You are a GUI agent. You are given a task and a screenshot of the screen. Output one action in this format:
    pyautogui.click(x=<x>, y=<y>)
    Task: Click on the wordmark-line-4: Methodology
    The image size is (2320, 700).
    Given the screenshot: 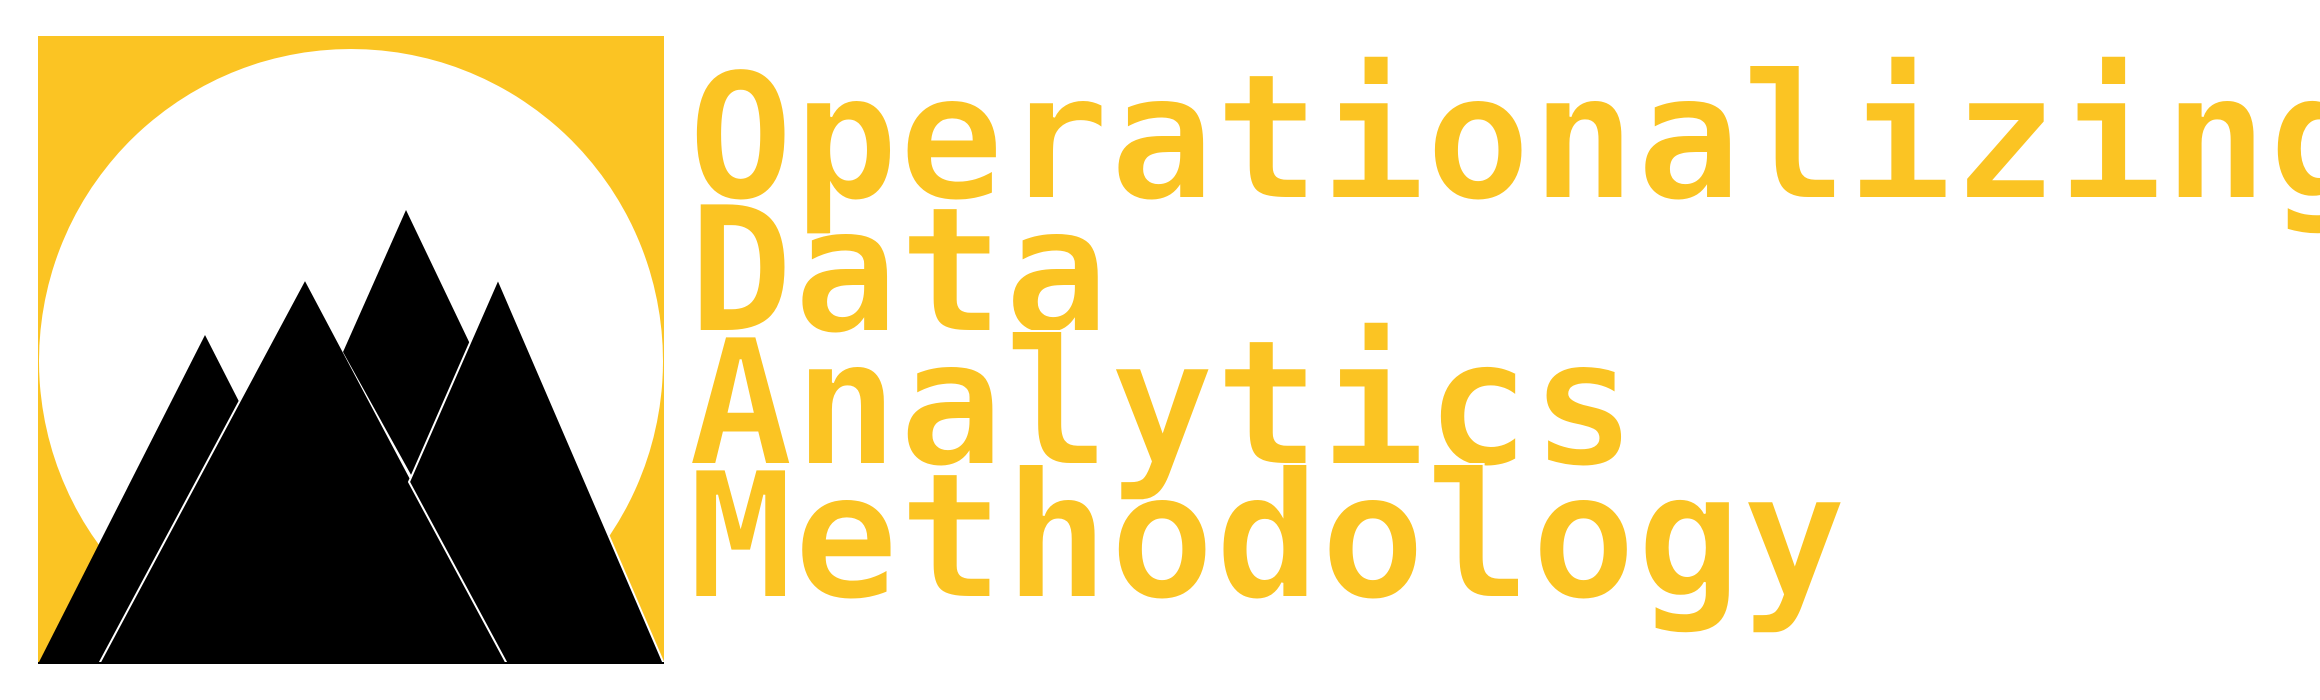 What is the action you would take?
    pyautogui.click(x=1267, y=537)
    